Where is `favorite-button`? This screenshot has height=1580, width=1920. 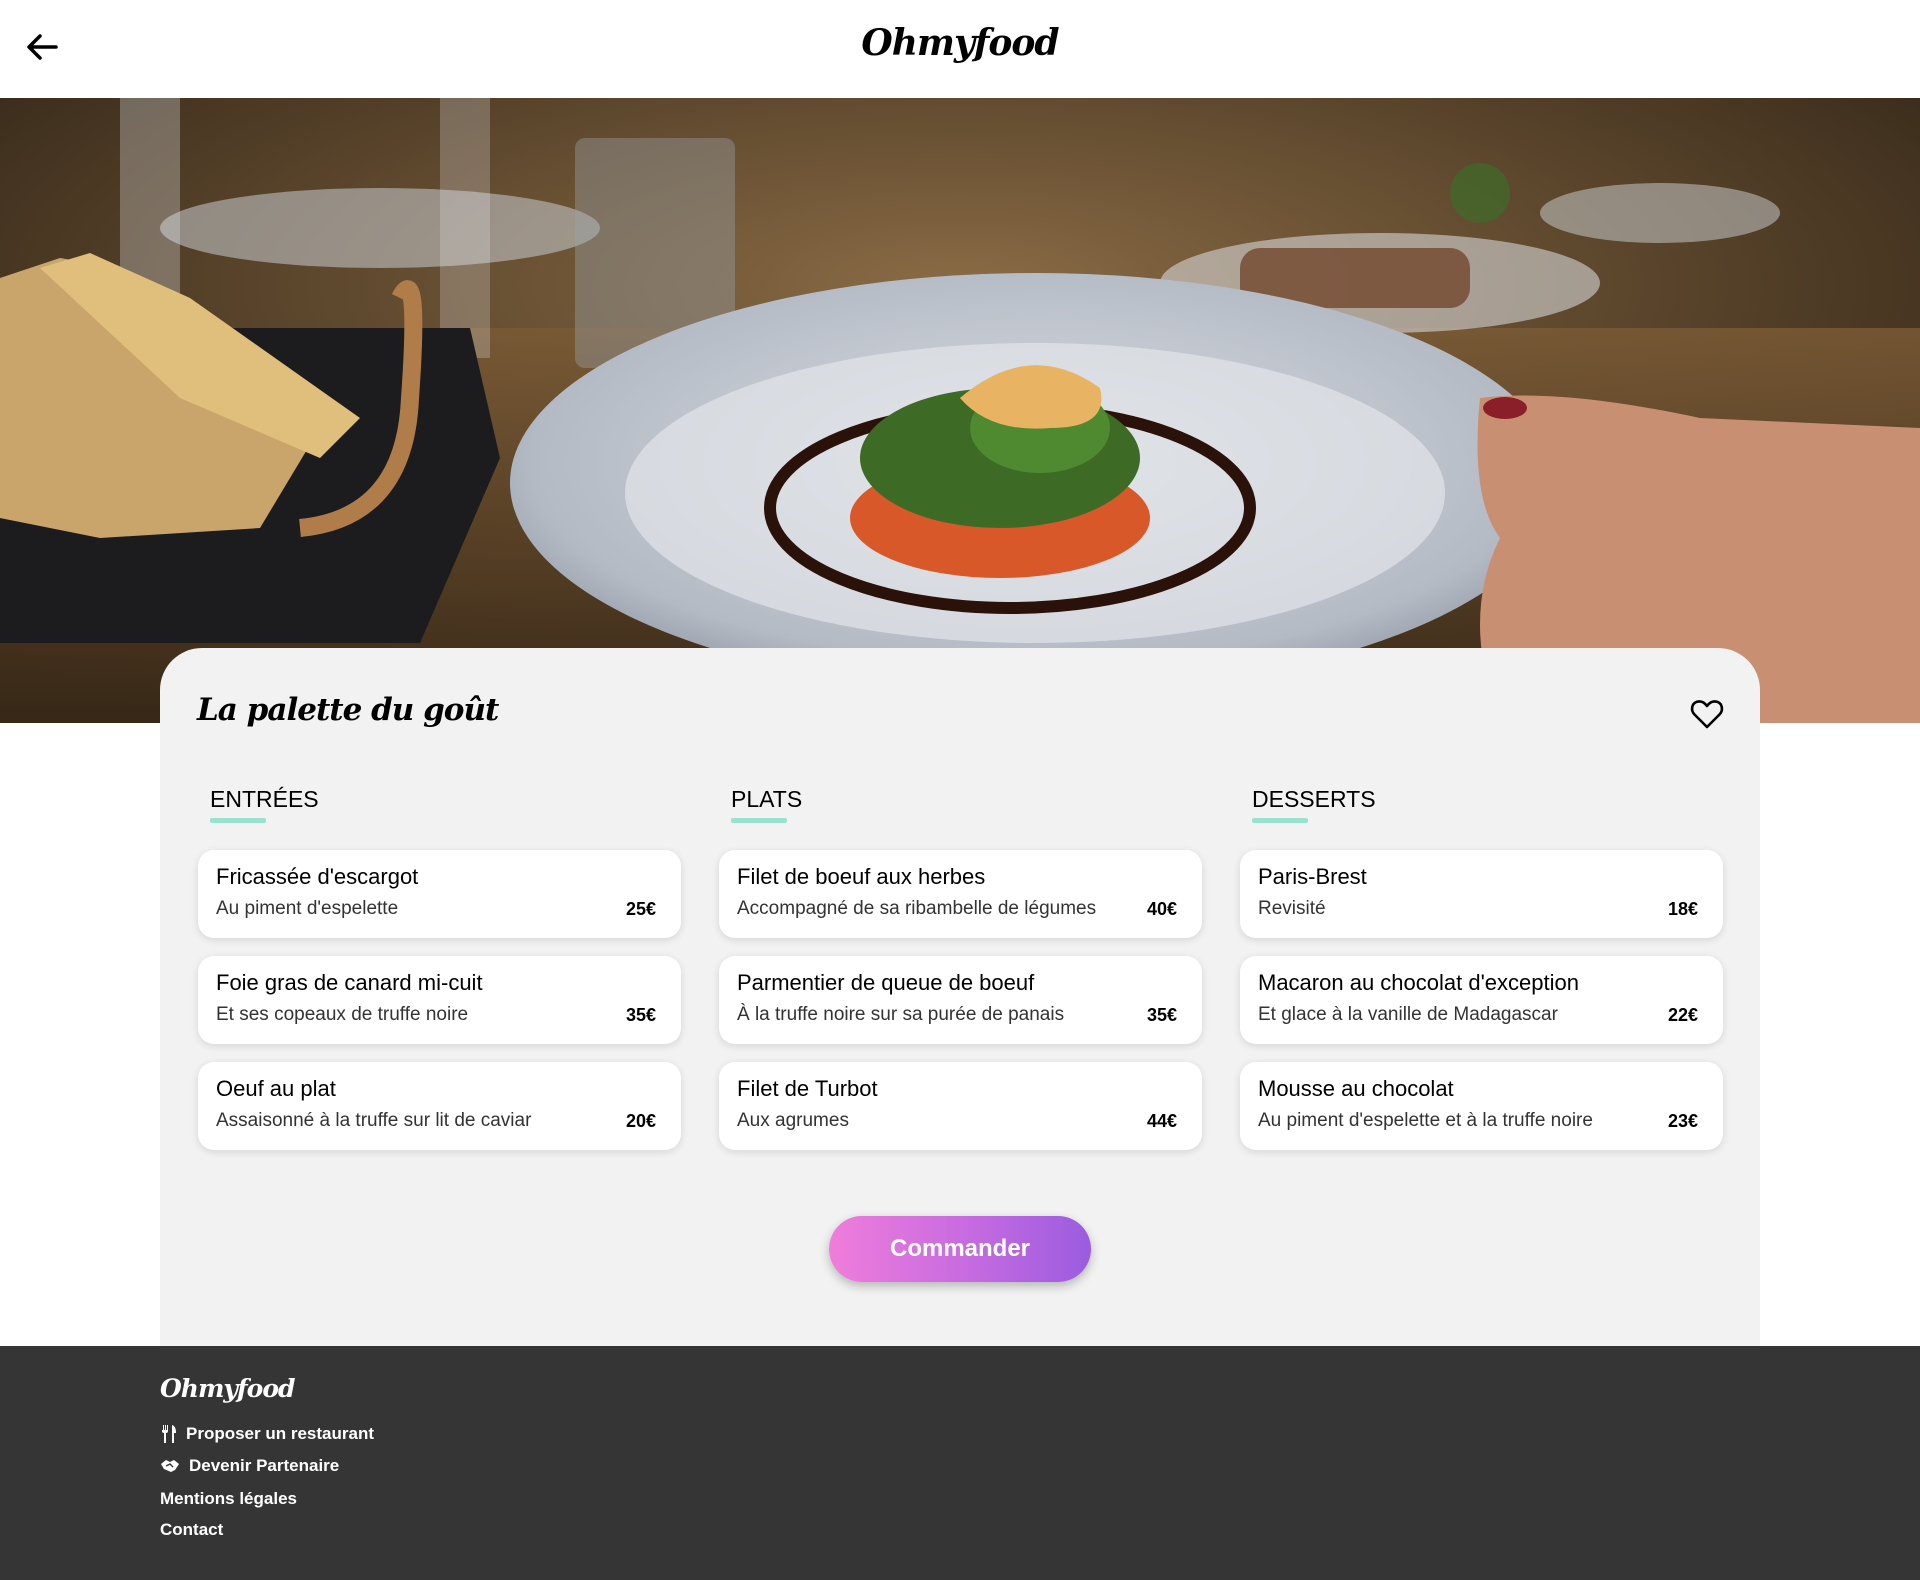
favorite-button is located at coordinates (1707, 714).